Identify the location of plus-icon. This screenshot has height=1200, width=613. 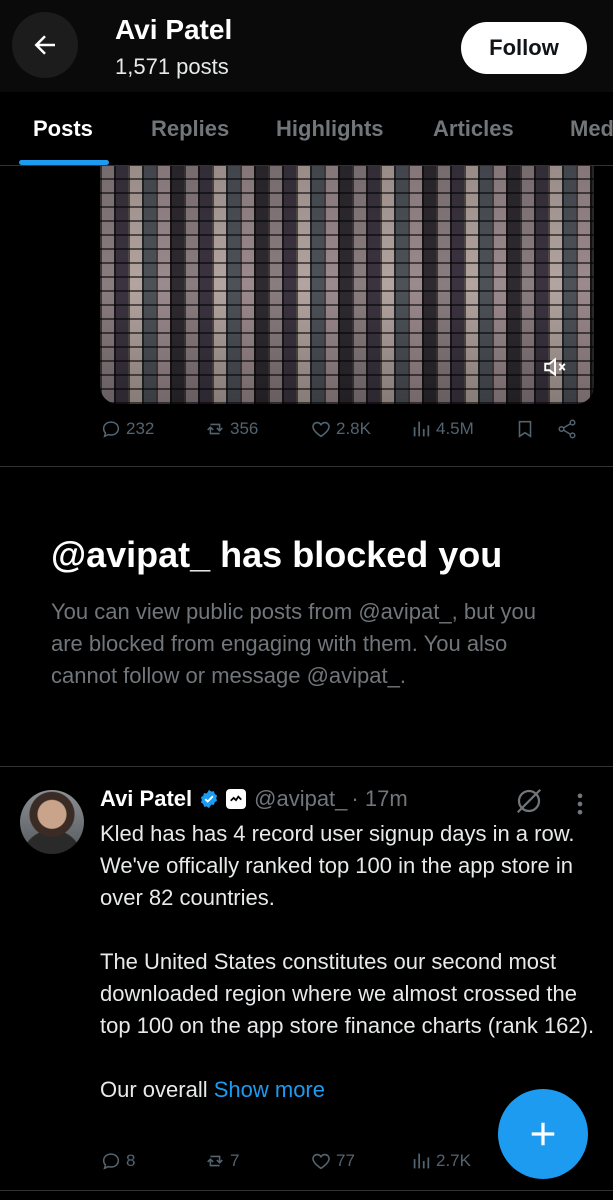
(543, 1134).